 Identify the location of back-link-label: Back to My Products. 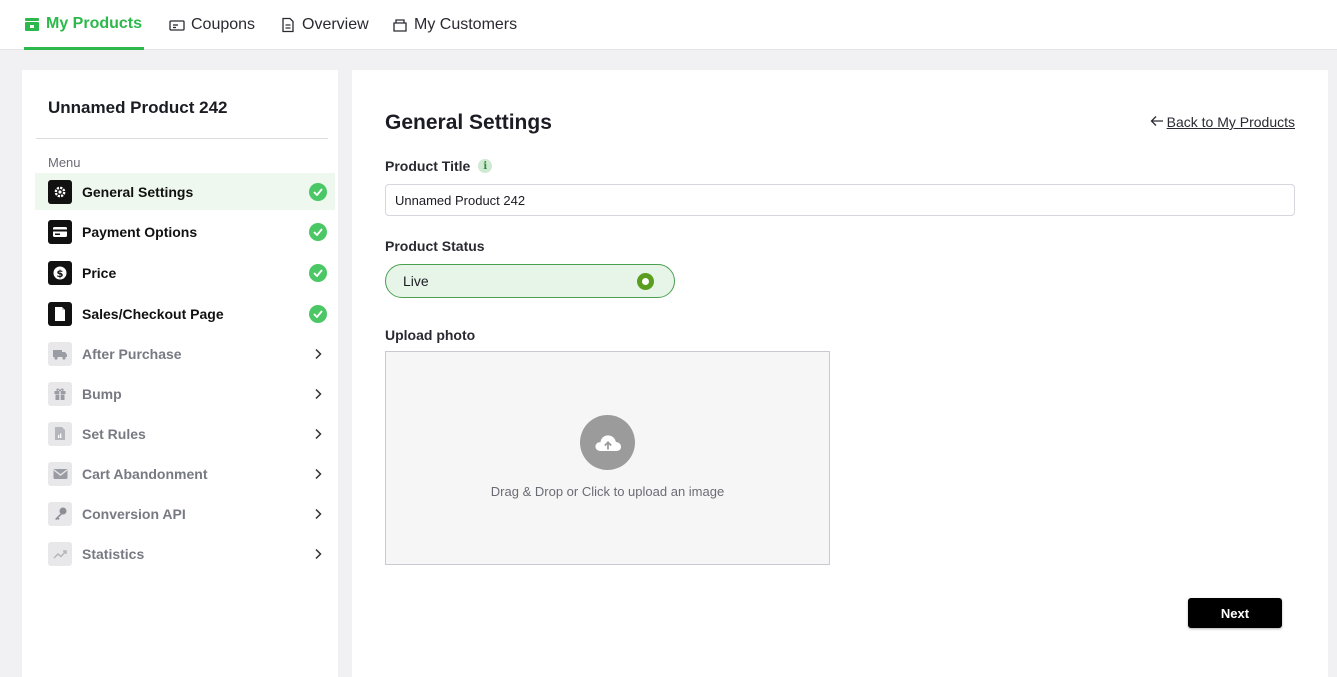
(1230, 122).